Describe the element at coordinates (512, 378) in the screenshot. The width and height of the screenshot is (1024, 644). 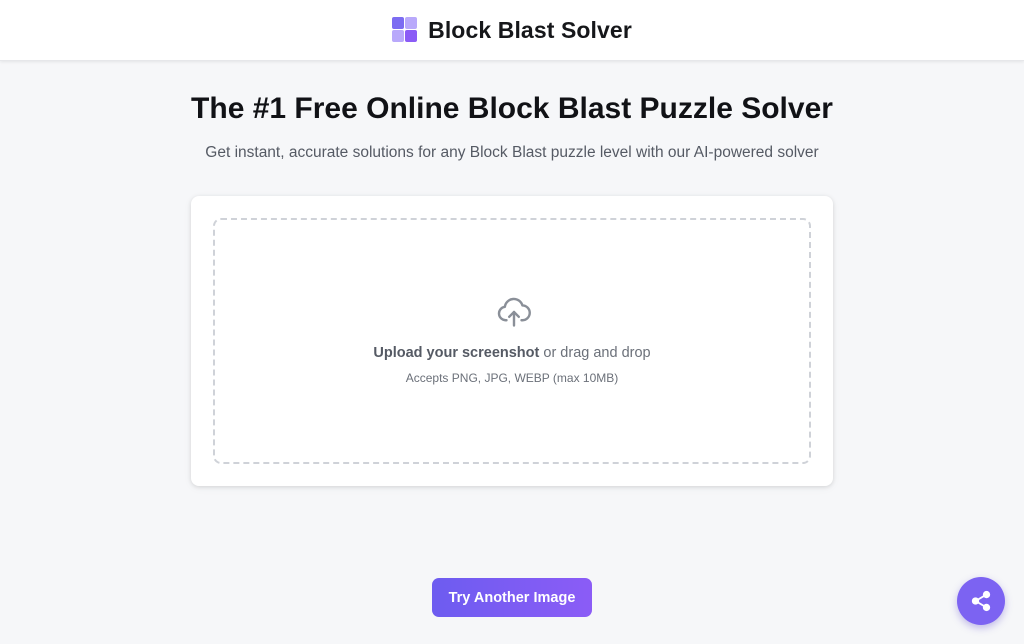
I see `upload-hint: Accepts PNG, JPG, WEBP (max 10MB)` at that location.